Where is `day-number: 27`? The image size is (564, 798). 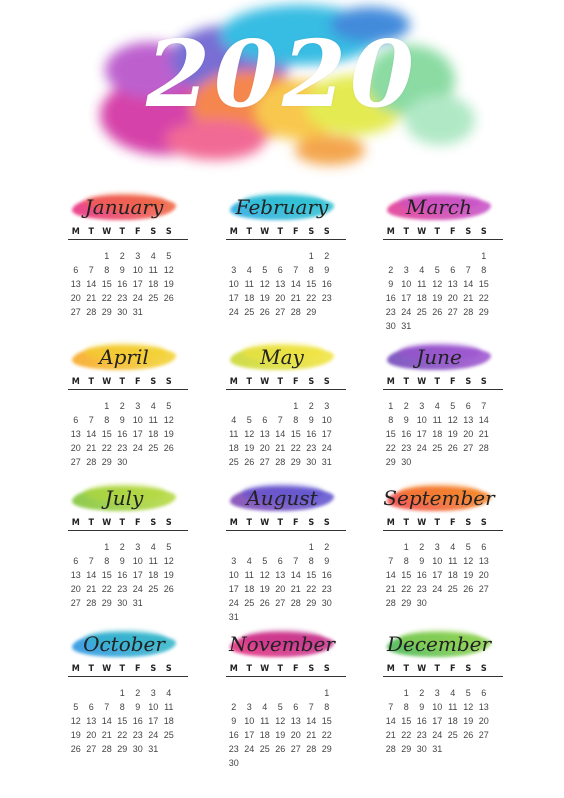 day-number: 27 is located at coordinates (264, 462).